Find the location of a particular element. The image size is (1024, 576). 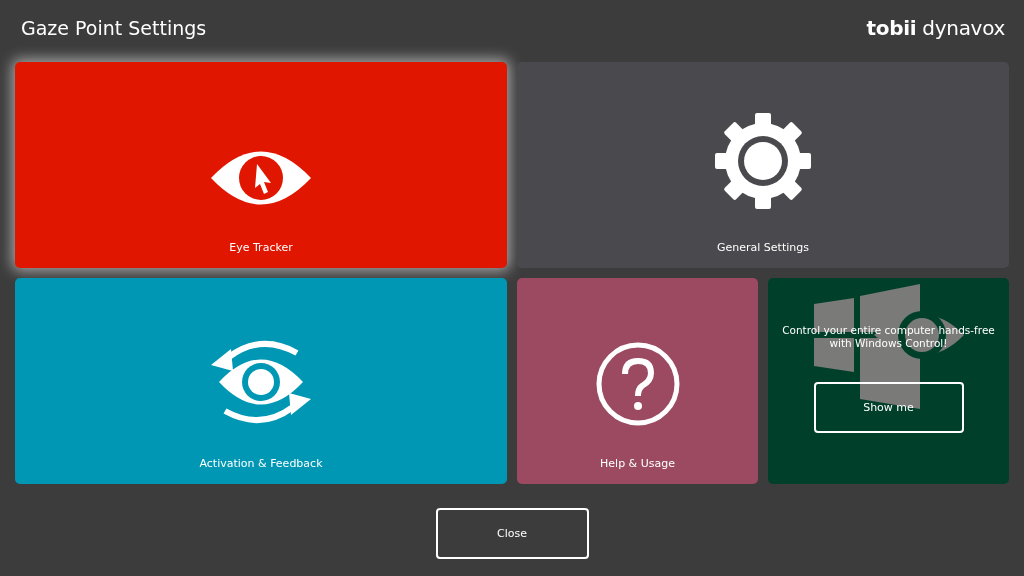

help-icon is located at coordinates (637, 384).